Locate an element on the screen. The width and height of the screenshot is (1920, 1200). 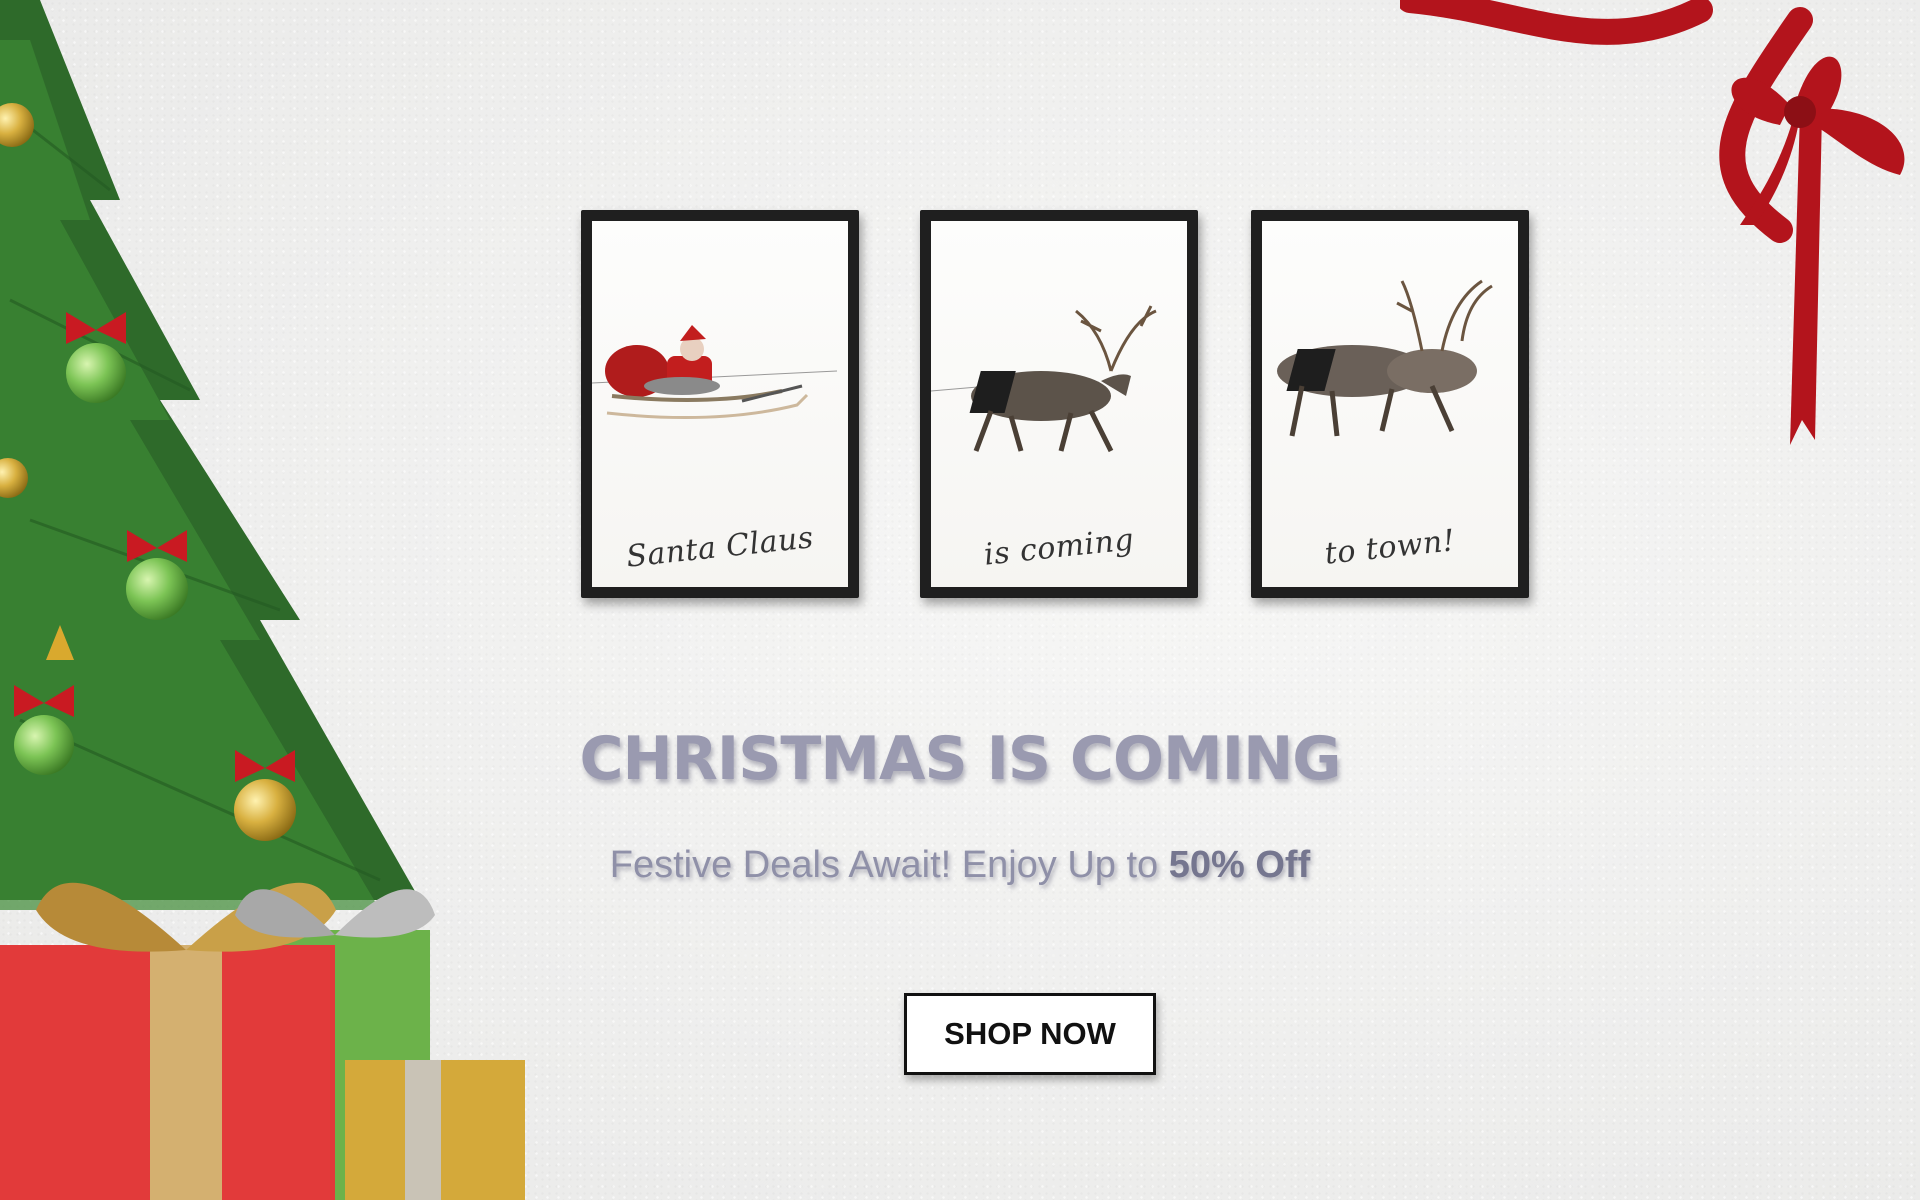
promo-text: Festive Deals Await! Enjoy Up to is located at coordinates (889, 865).